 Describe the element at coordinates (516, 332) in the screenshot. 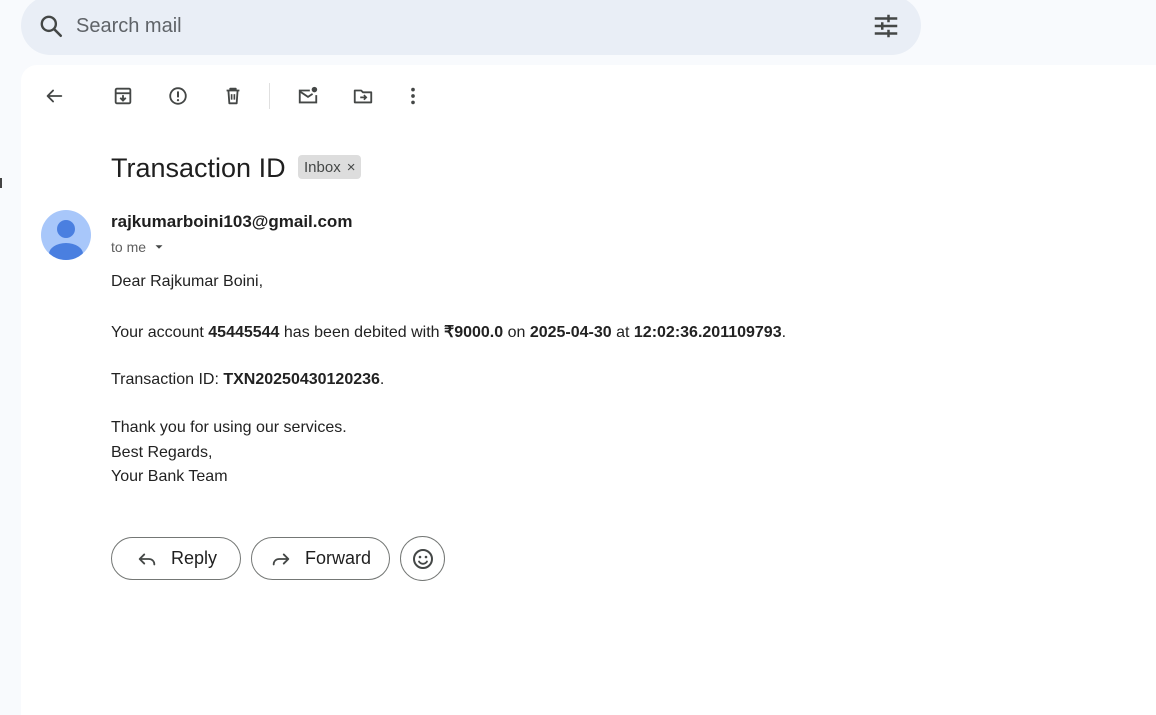

I see `text: on` at that location.